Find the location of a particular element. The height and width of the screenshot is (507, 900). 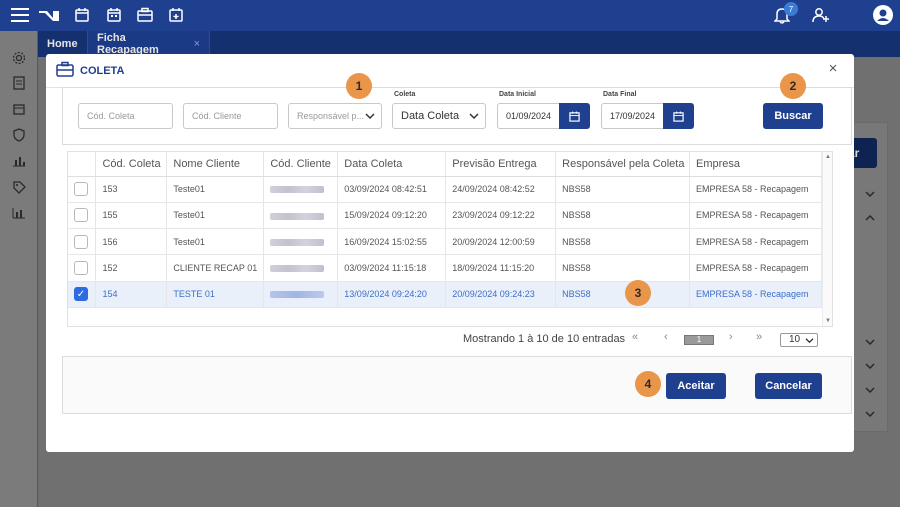

data-inicial-label: Data Inicial is located at coordinates (517, 94).